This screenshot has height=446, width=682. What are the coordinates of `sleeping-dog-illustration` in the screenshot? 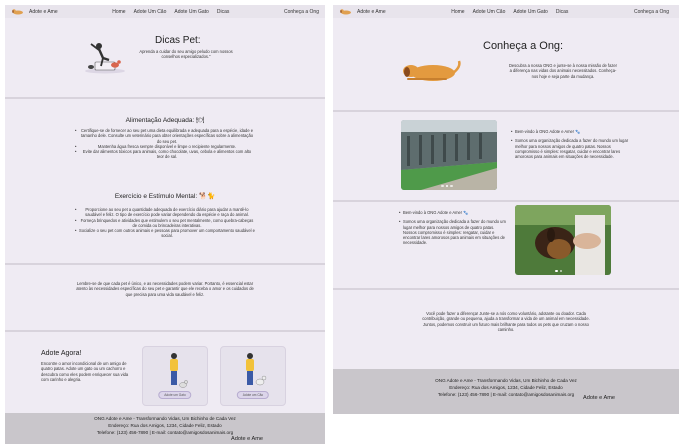 It's located at (432, 70).